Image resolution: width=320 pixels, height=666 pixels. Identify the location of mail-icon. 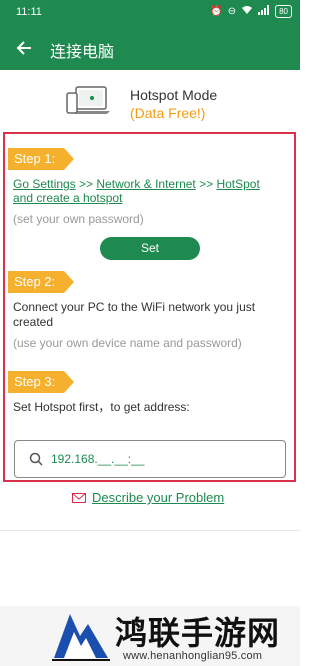
(79, 497).